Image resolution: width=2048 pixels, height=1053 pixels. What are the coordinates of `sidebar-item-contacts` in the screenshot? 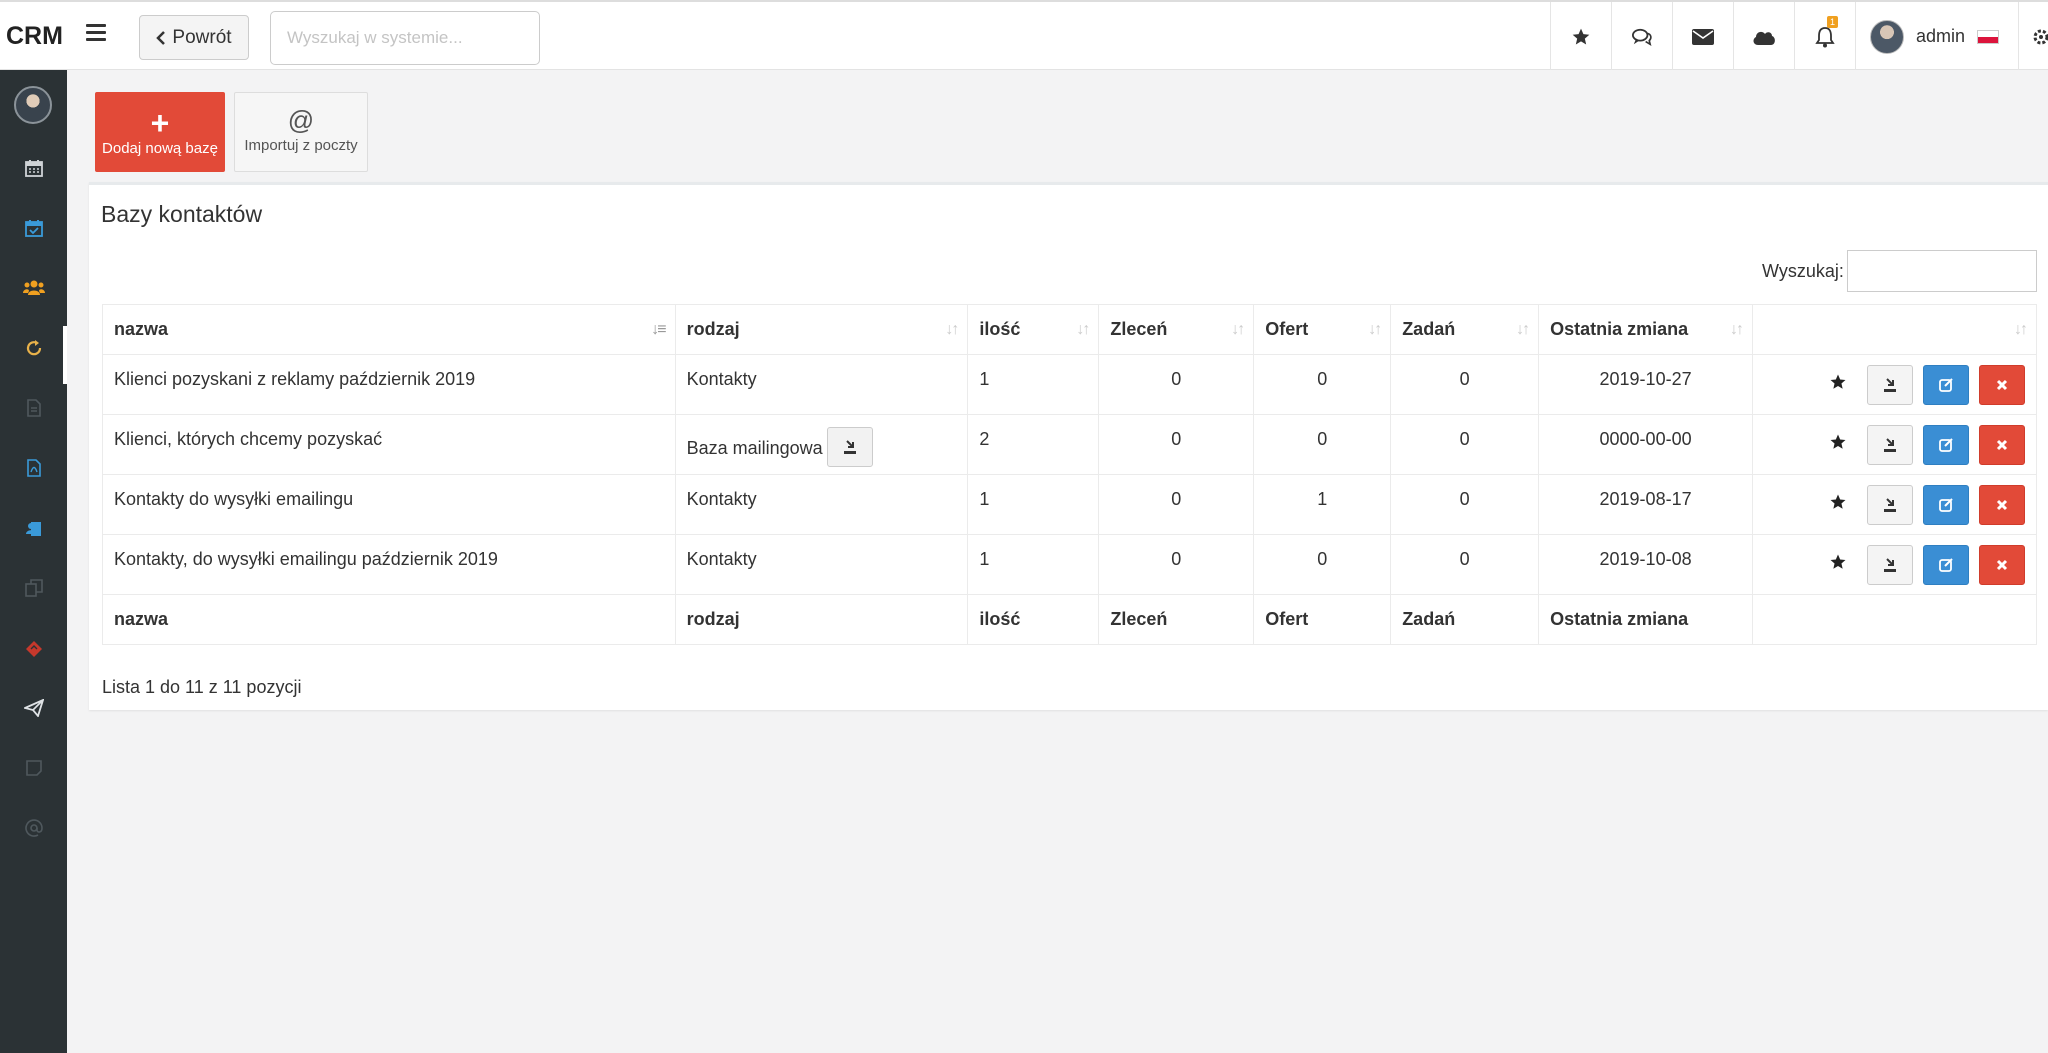 It's located at (33, 288).